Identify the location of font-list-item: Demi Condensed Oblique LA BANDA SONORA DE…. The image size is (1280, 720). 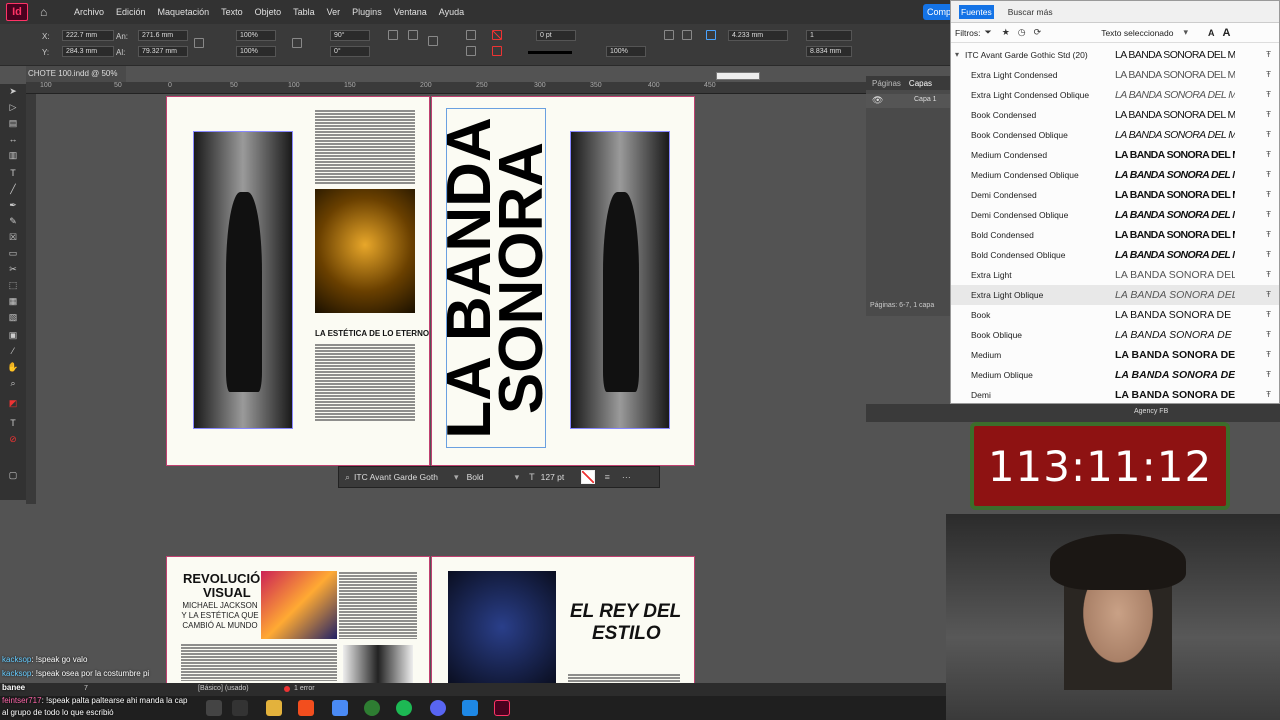
(1115, 215).